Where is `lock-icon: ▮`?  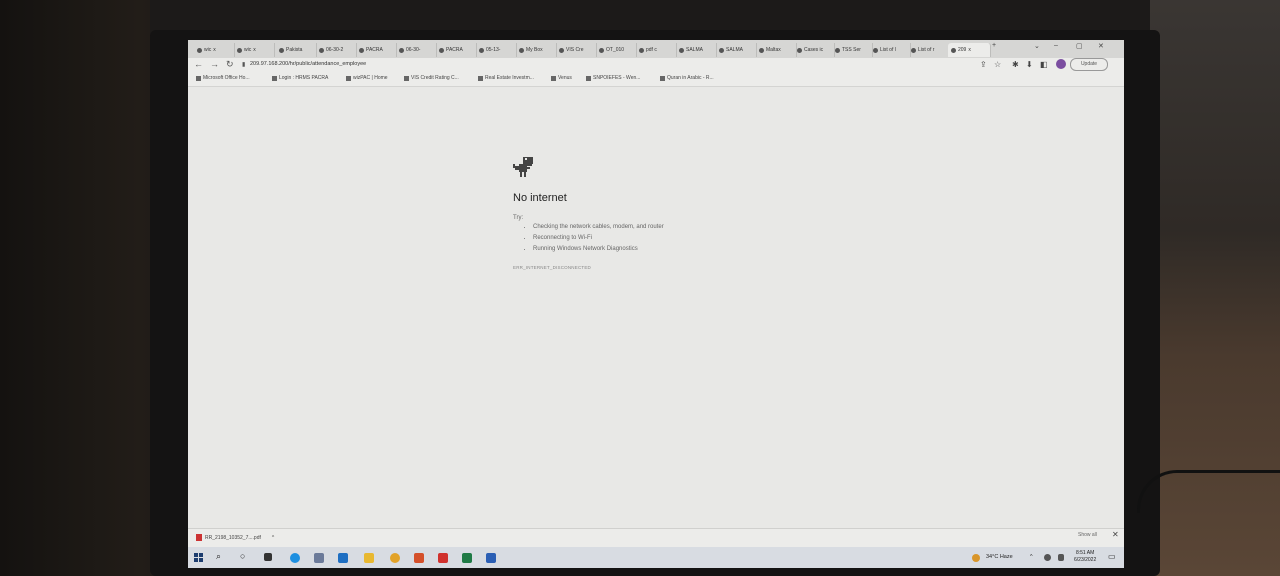
lock-icon: ▮ is located at coordinates (243, 64).